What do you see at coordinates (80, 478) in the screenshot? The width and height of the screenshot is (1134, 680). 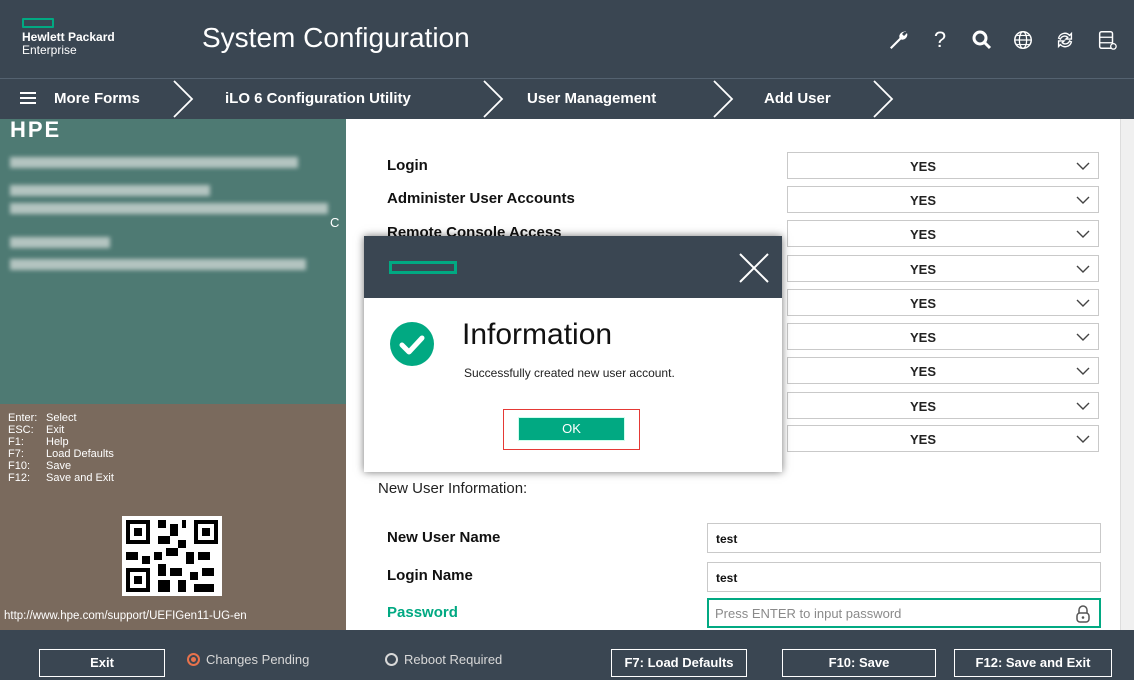 I see `key-action: Save and Exit` at bounding box center [80, 478].